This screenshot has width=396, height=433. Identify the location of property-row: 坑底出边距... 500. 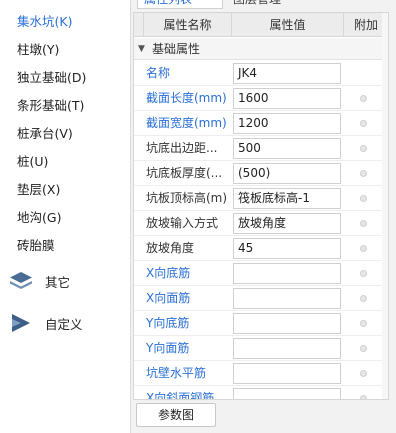
(261, 148).